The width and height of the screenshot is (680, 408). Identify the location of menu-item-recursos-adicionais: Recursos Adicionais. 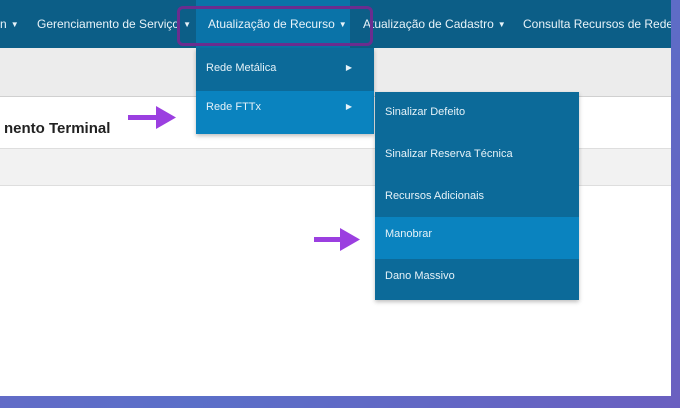
(477, 196).